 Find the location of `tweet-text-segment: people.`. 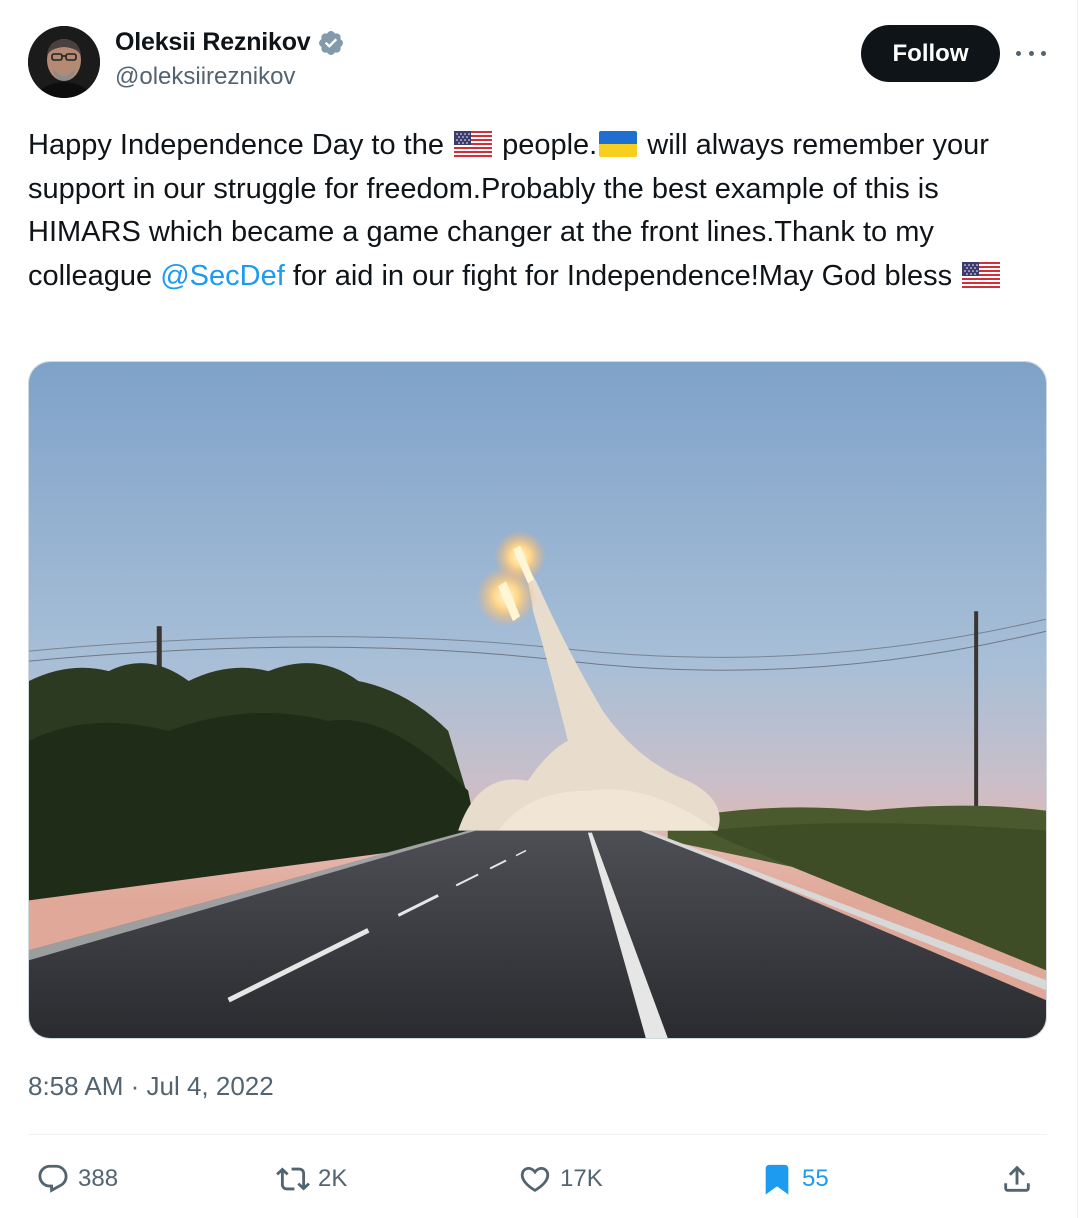

tweet-text-segment: people. is located at coordinates (546, 145).